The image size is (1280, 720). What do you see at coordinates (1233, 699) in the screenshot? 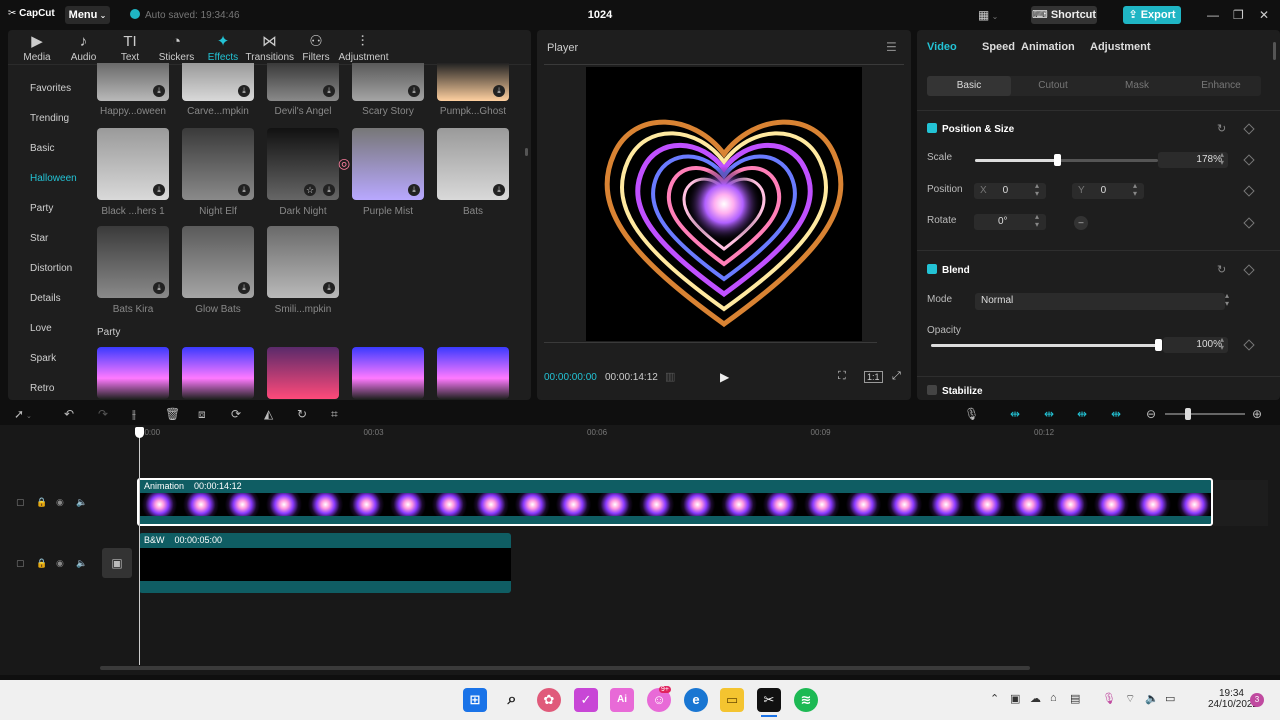
I see `clock: 19:34 24/10/2022` at bounding box center [1233, 699].